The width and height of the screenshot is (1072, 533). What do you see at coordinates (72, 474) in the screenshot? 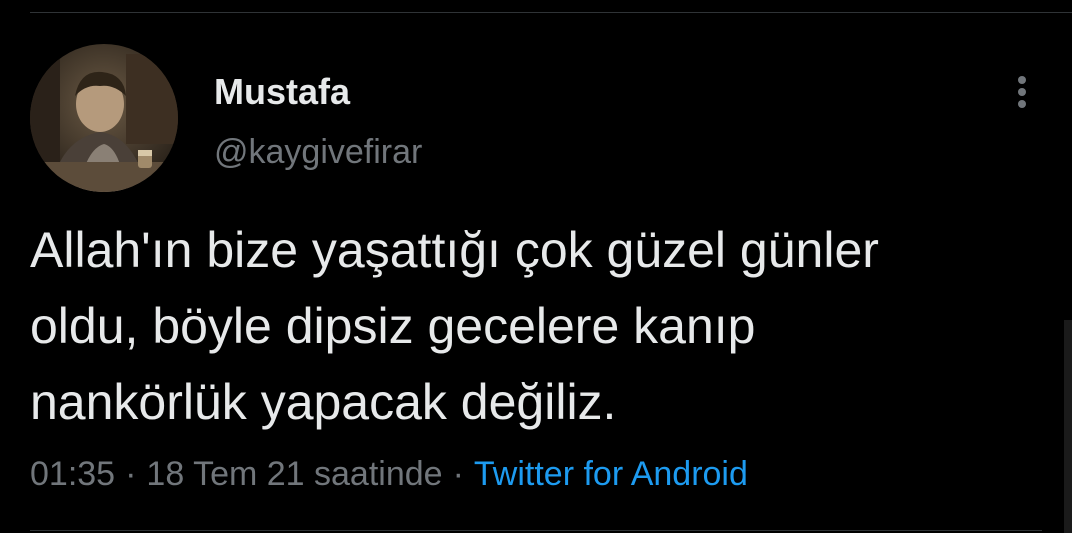
I see `tweet-time: 01:35` at bounding box center [72, 474].